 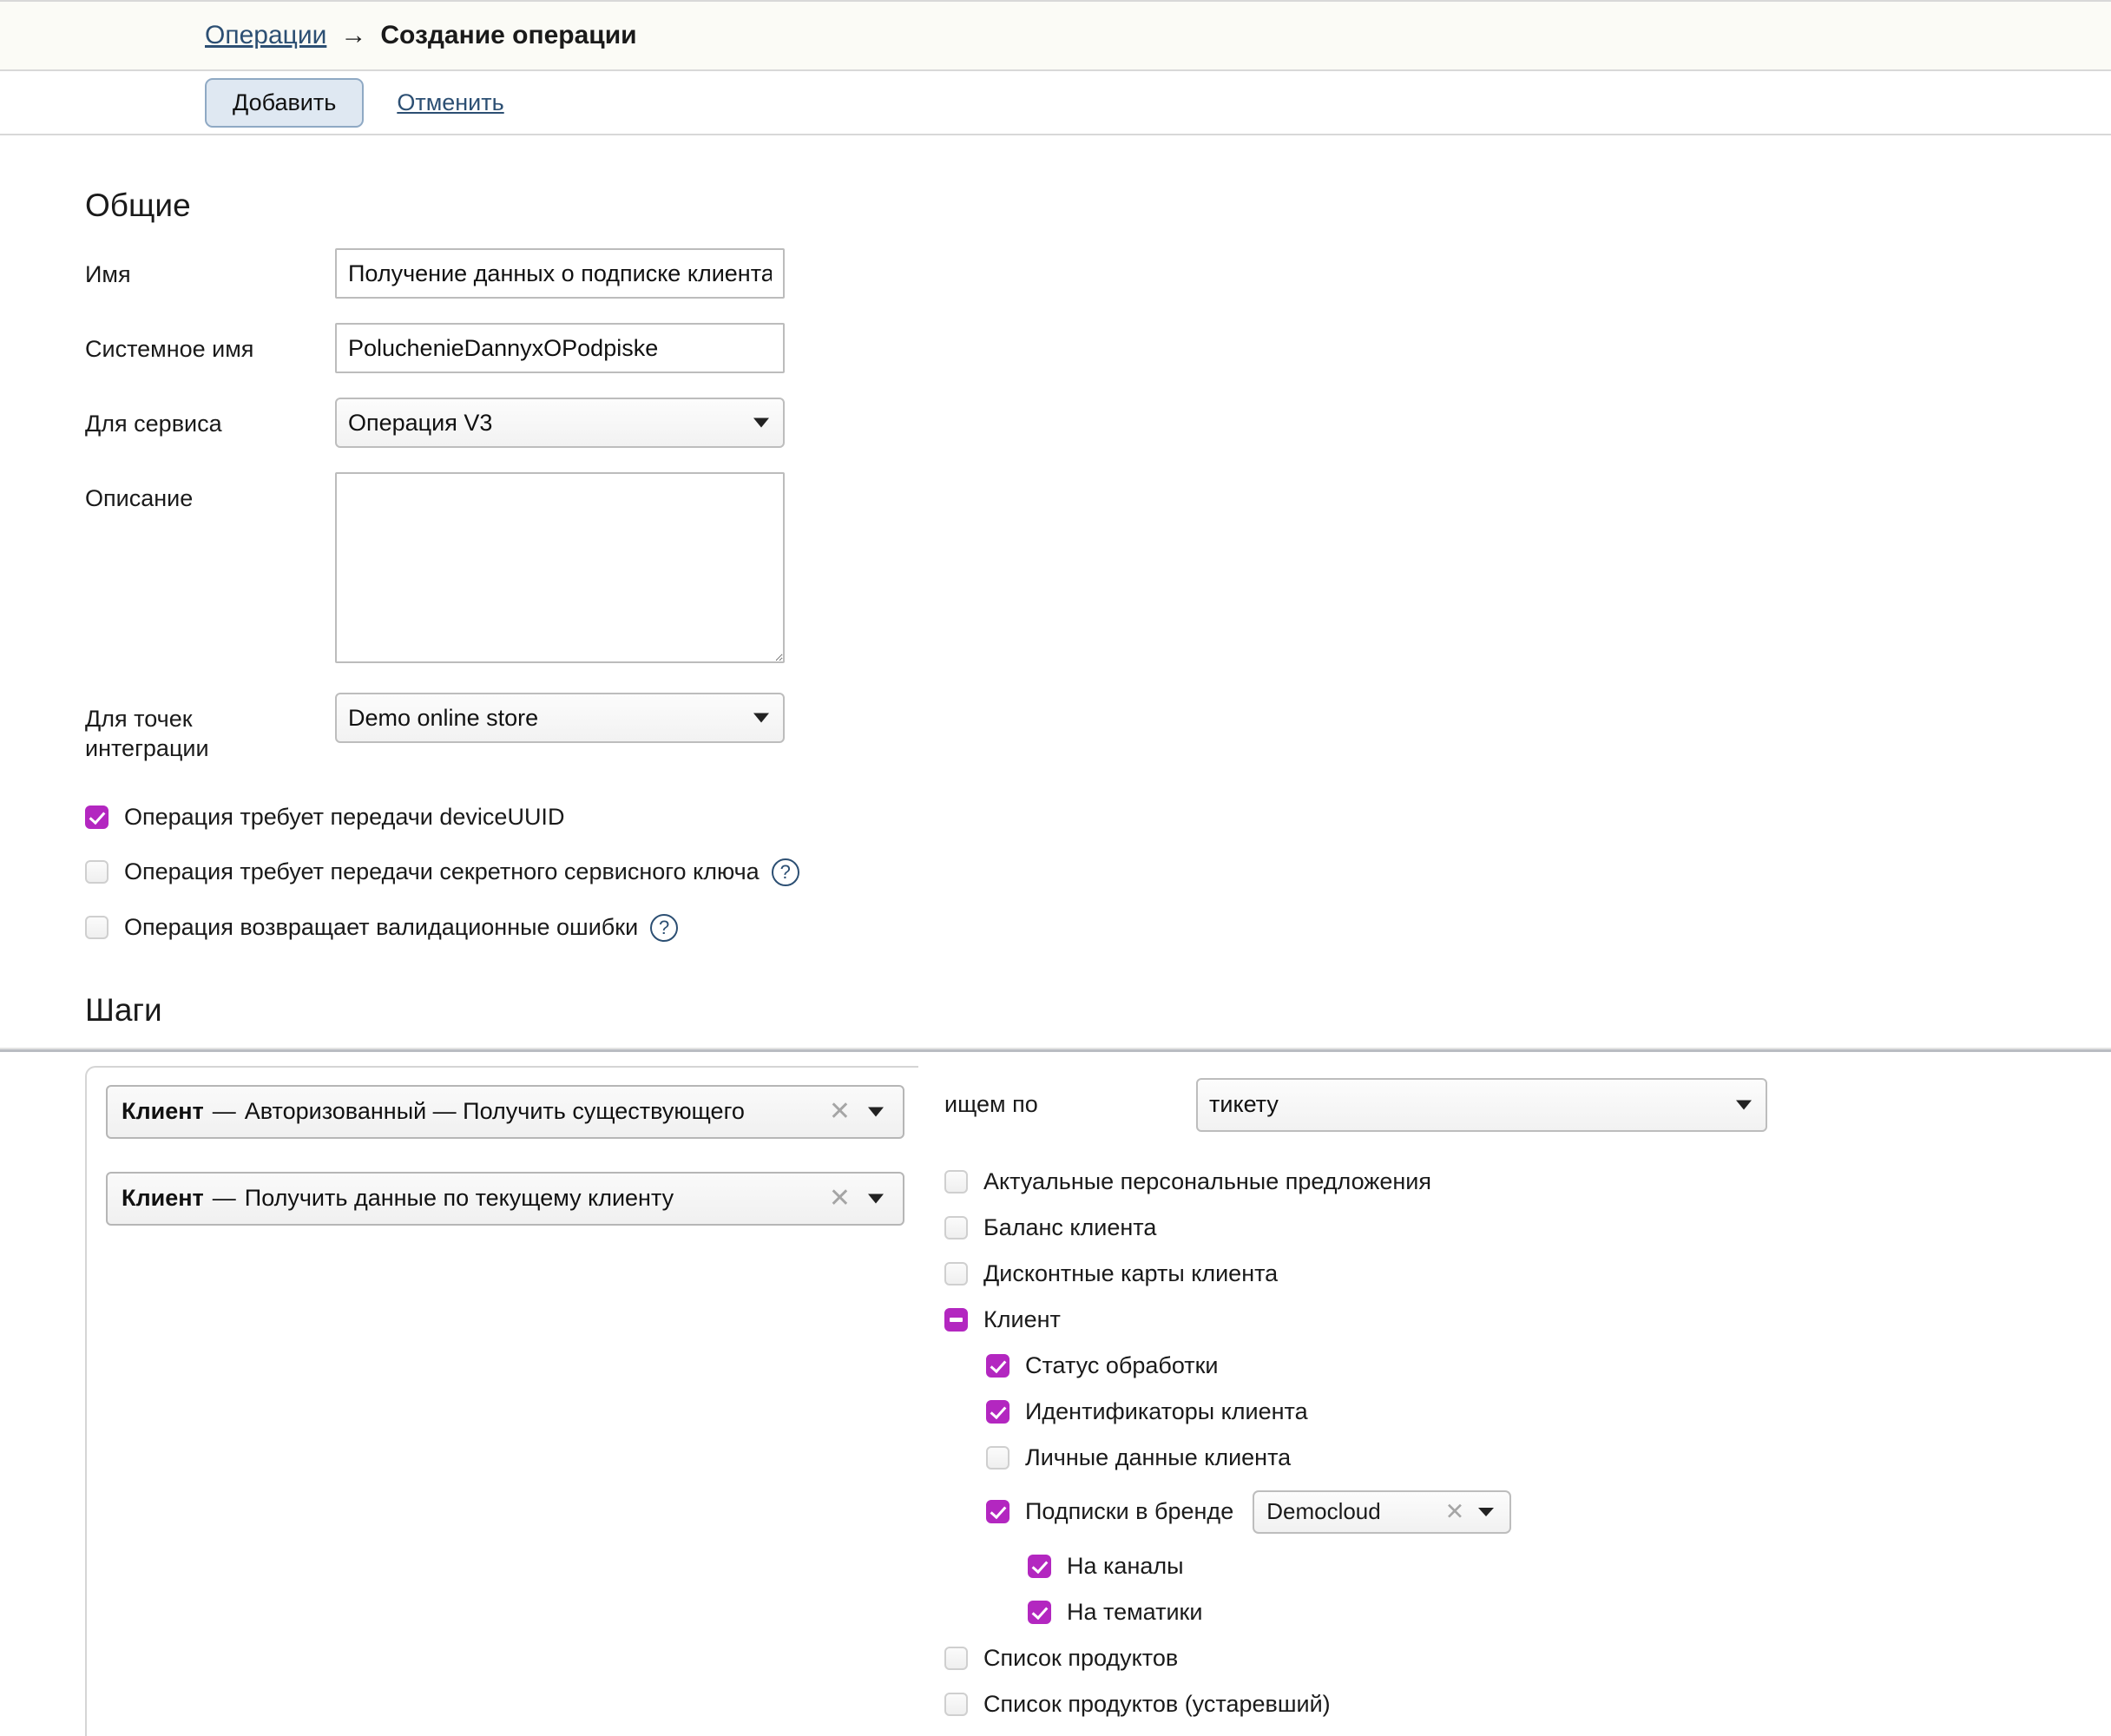 I want to click on tree-label-9: На тематики, so click(x=1135, y=1611).